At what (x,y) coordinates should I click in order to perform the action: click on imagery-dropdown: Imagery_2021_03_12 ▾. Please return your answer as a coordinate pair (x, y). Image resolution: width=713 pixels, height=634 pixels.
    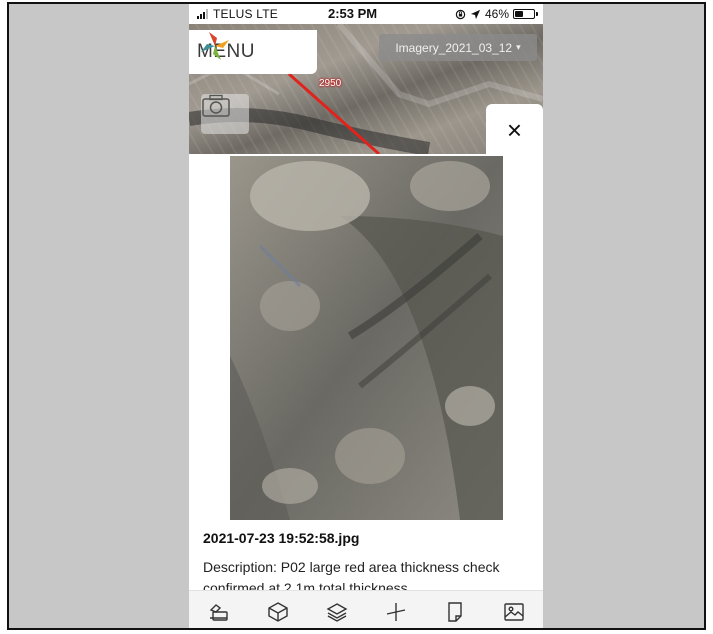
    Looking at the image, I should click on (458, 47).